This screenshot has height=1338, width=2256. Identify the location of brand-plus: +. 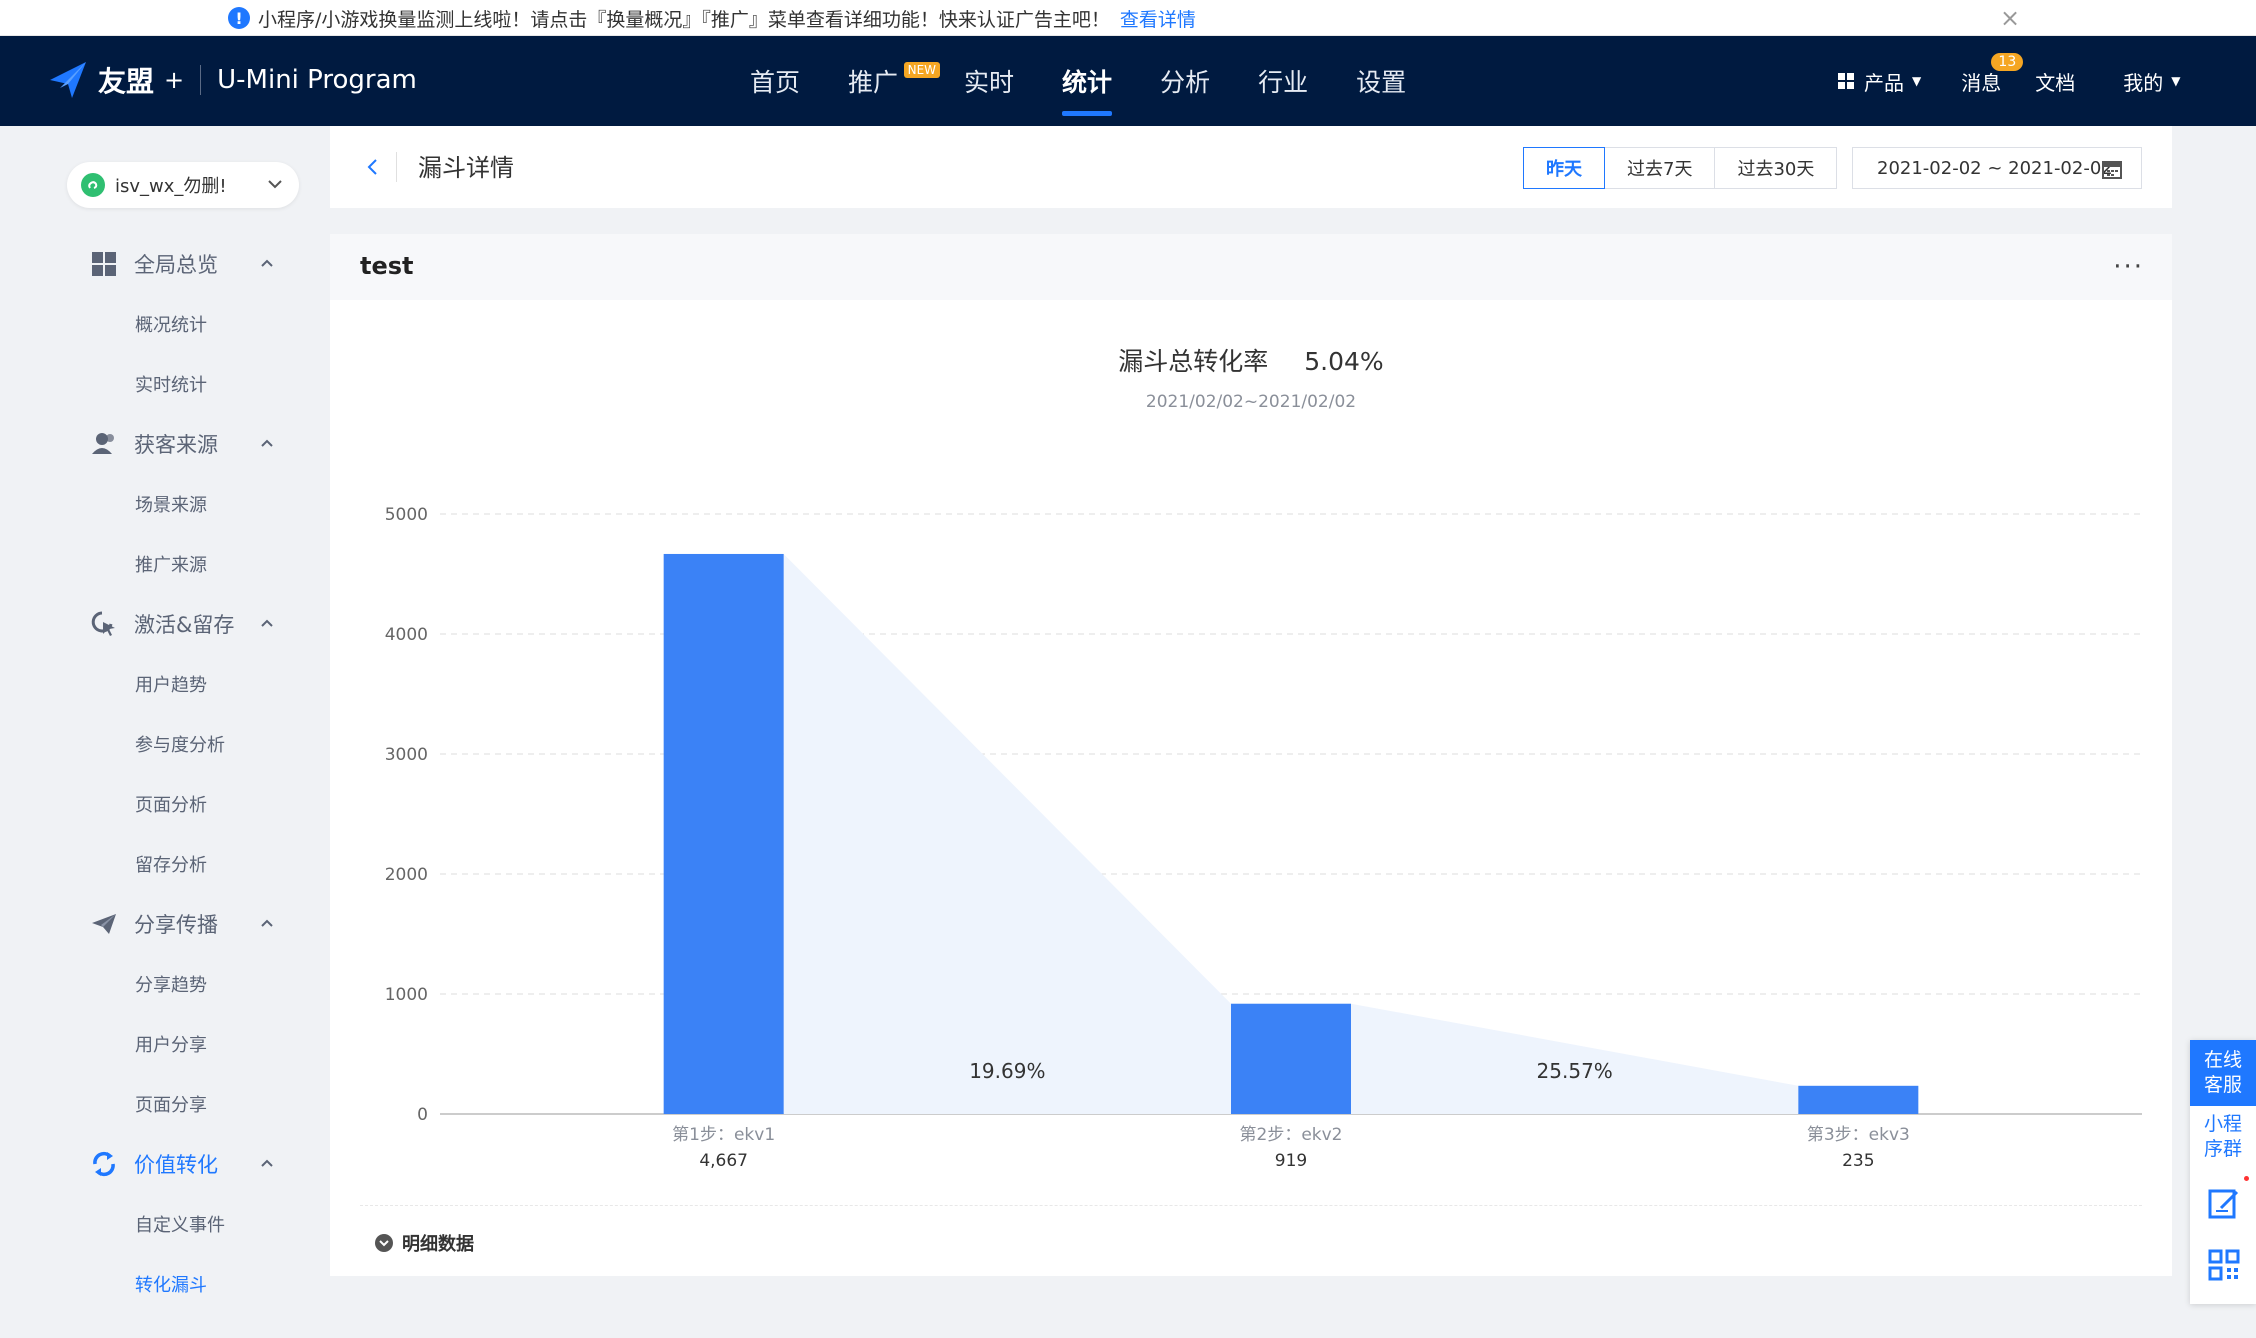
(174, 80).